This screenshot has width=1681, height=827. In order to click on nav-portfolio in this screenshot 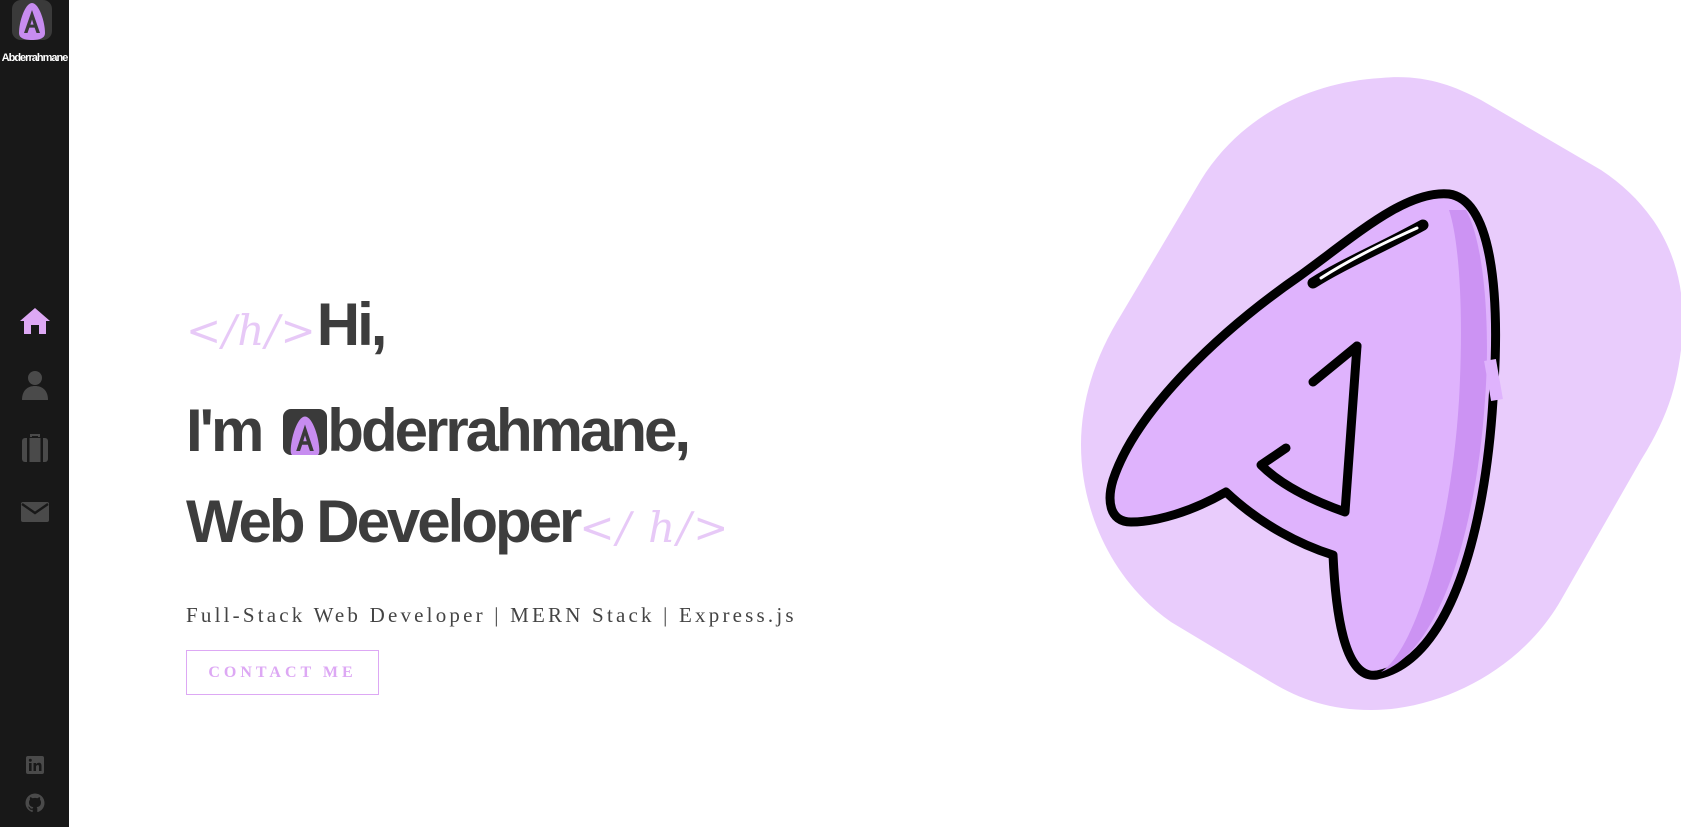, I will do `click(34, 448)`.